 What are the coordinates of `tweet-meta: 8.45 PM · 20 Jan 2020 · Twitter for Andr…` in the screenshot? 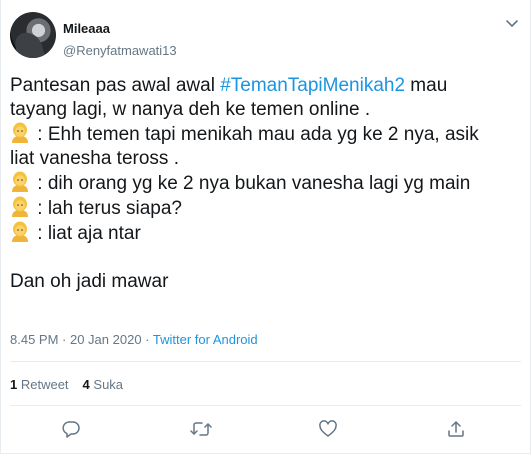 It's located at (134, 339).